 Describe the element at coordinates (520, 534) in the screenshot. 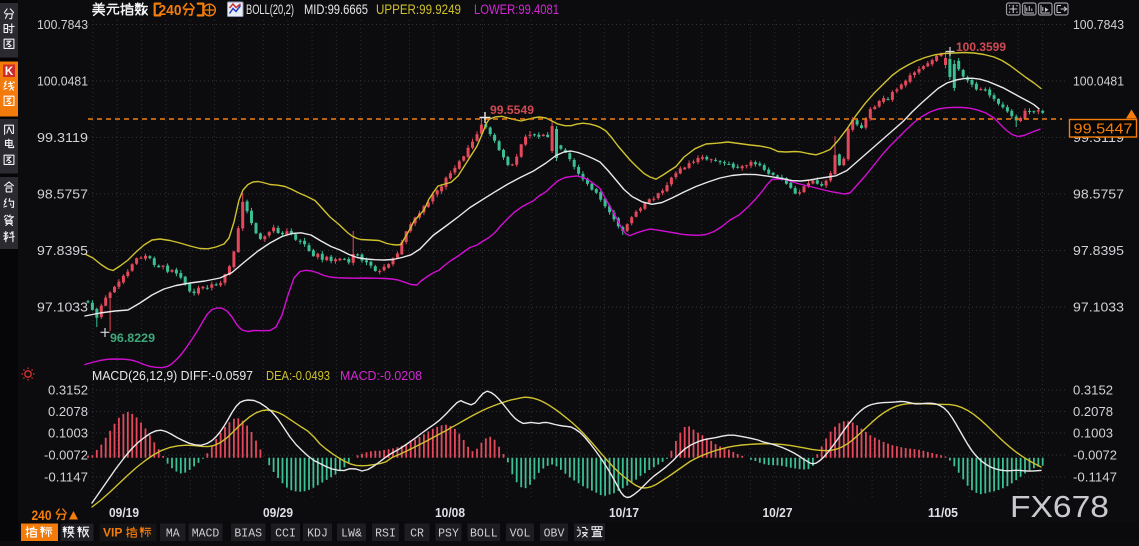

I see `svg-text: VOL` at that location.